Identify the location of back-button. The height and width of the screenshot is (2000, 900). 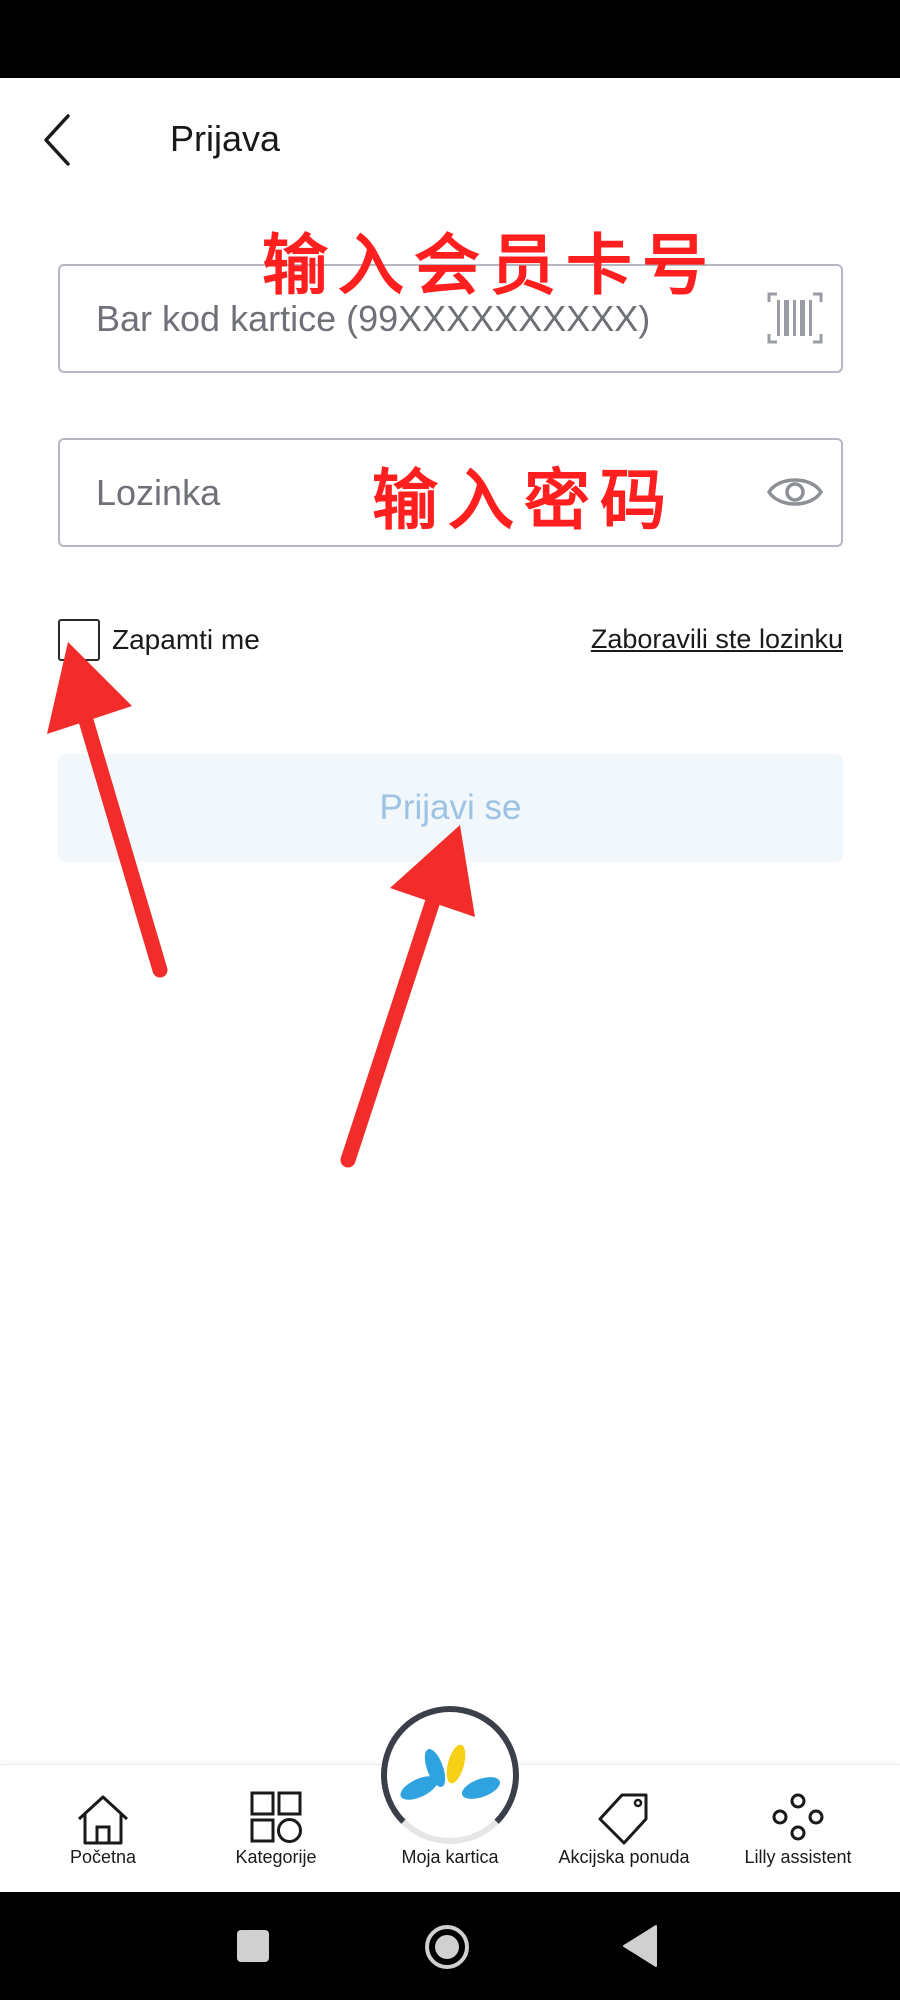
(63, 140).